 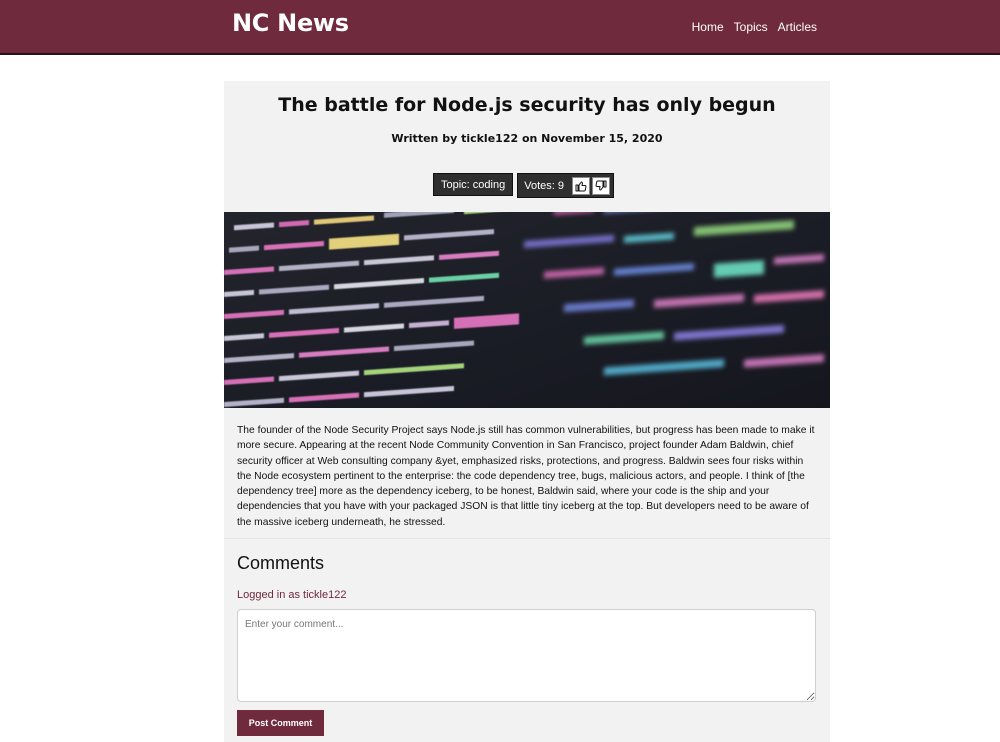 I want to click on site-logo: NC News, so click(x=290, y=23).